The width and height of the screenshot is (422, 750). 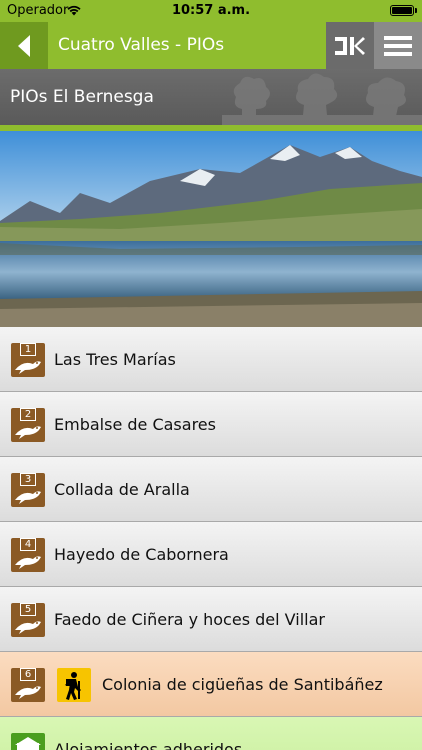 What do you see at coordinates (28, 414) in the screenshot?
I see `poi-number: 2` at bounding box center [28, 414].